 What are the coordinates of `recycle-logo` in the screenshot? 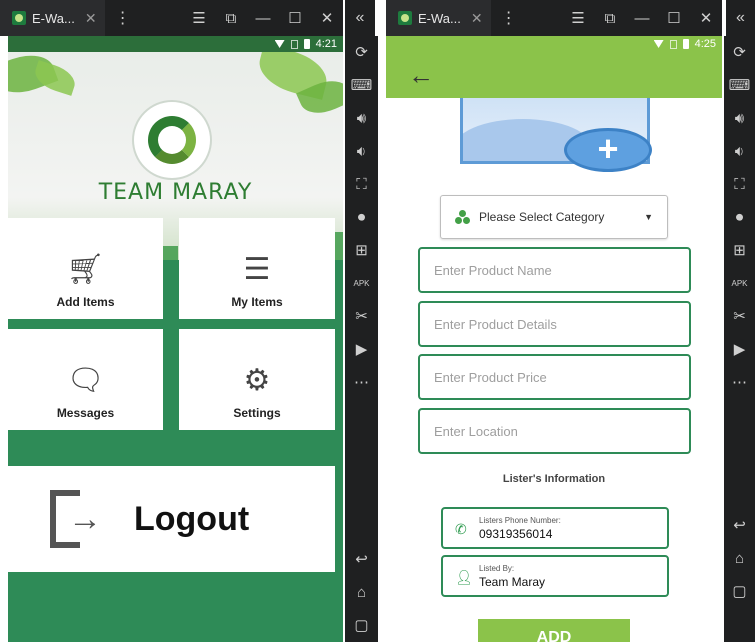 It's located at (172, 140).